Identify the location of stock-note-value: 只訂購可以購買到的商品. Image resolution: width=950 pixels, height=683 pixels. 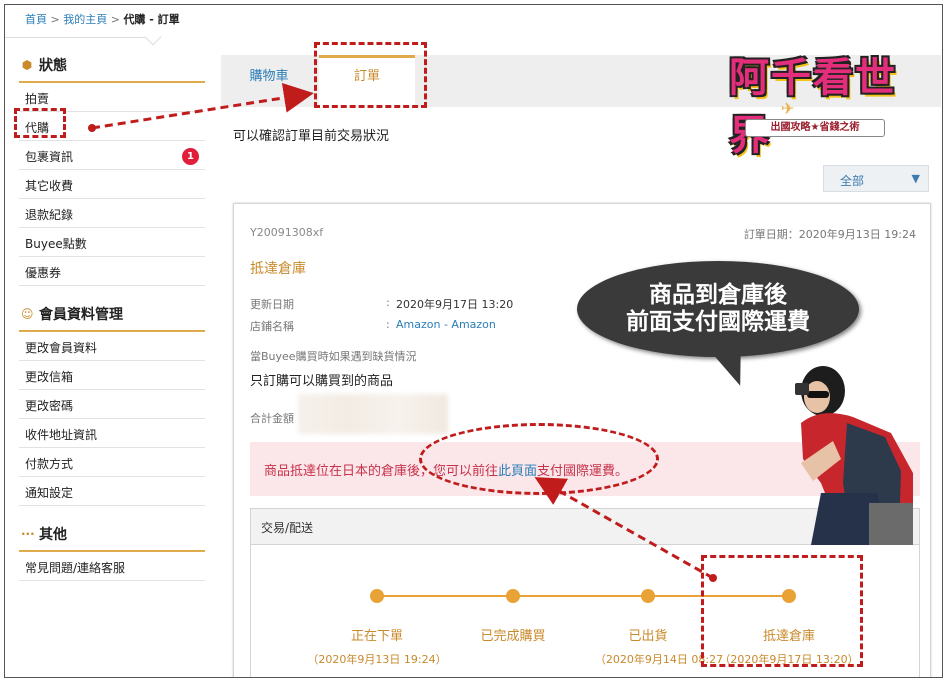
(322, 381).